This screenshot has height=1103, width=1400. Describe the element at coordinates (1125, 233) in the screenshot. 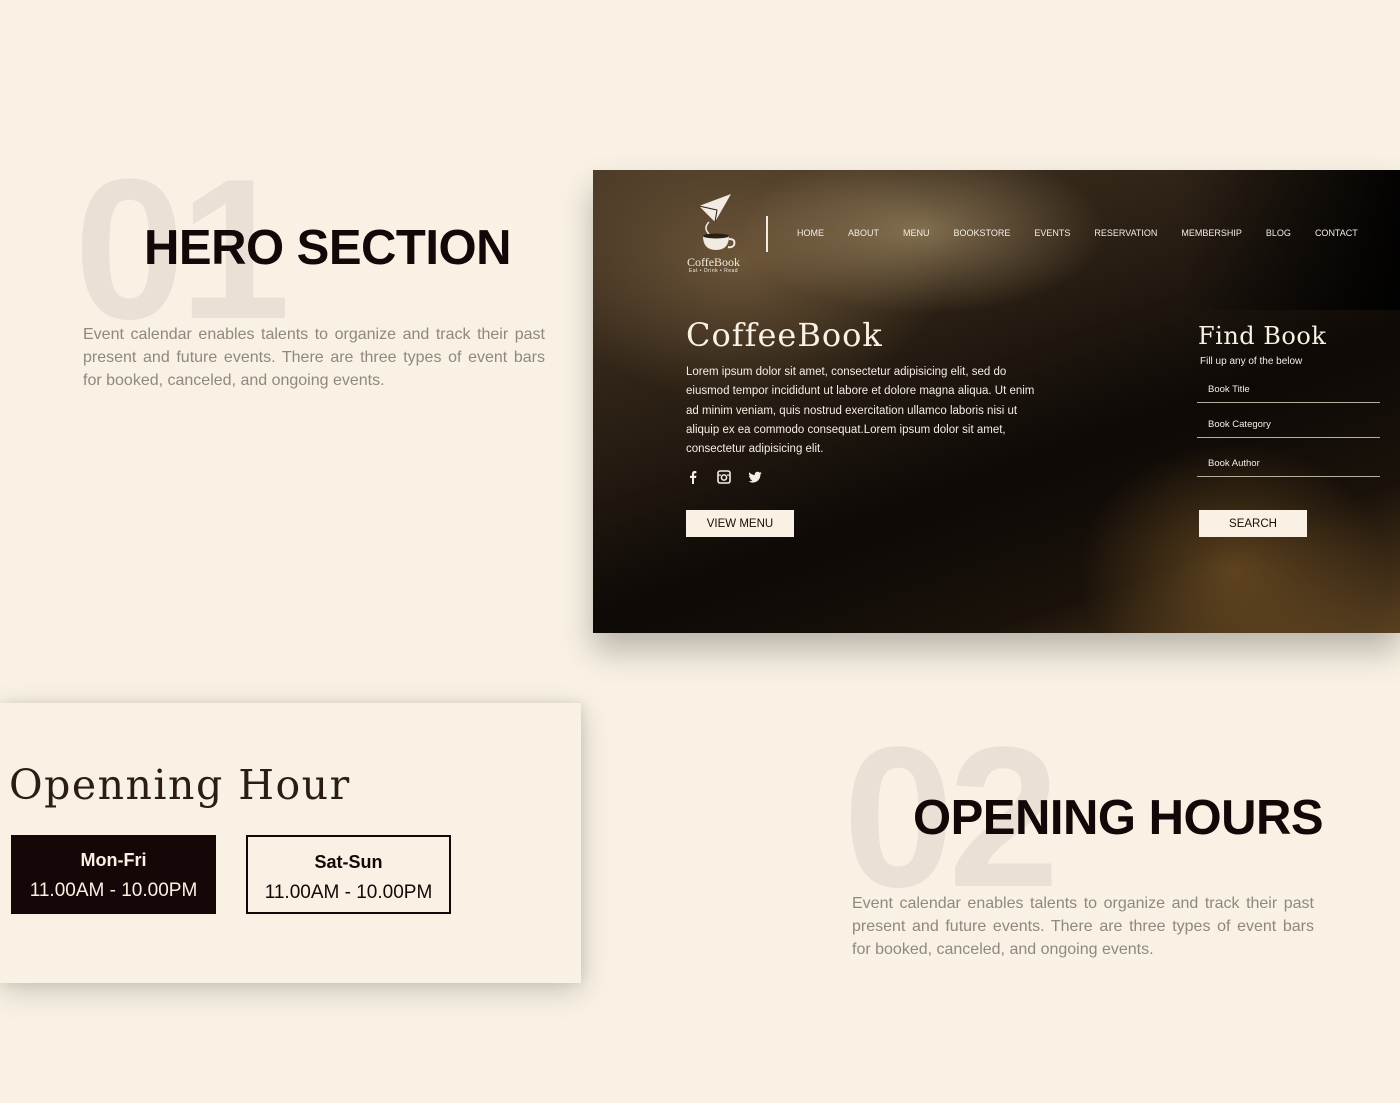

I see `nav-item-reservation: RESERVATION` at that location.